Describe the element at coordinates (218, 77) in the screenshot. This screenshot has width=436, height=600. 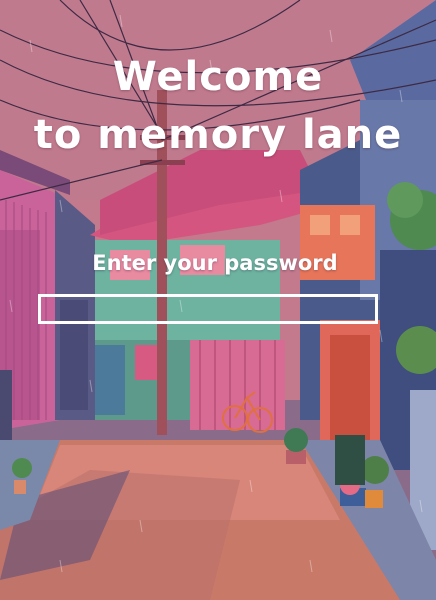
I see `welcome-heading-line-1: Welcome` at that location.